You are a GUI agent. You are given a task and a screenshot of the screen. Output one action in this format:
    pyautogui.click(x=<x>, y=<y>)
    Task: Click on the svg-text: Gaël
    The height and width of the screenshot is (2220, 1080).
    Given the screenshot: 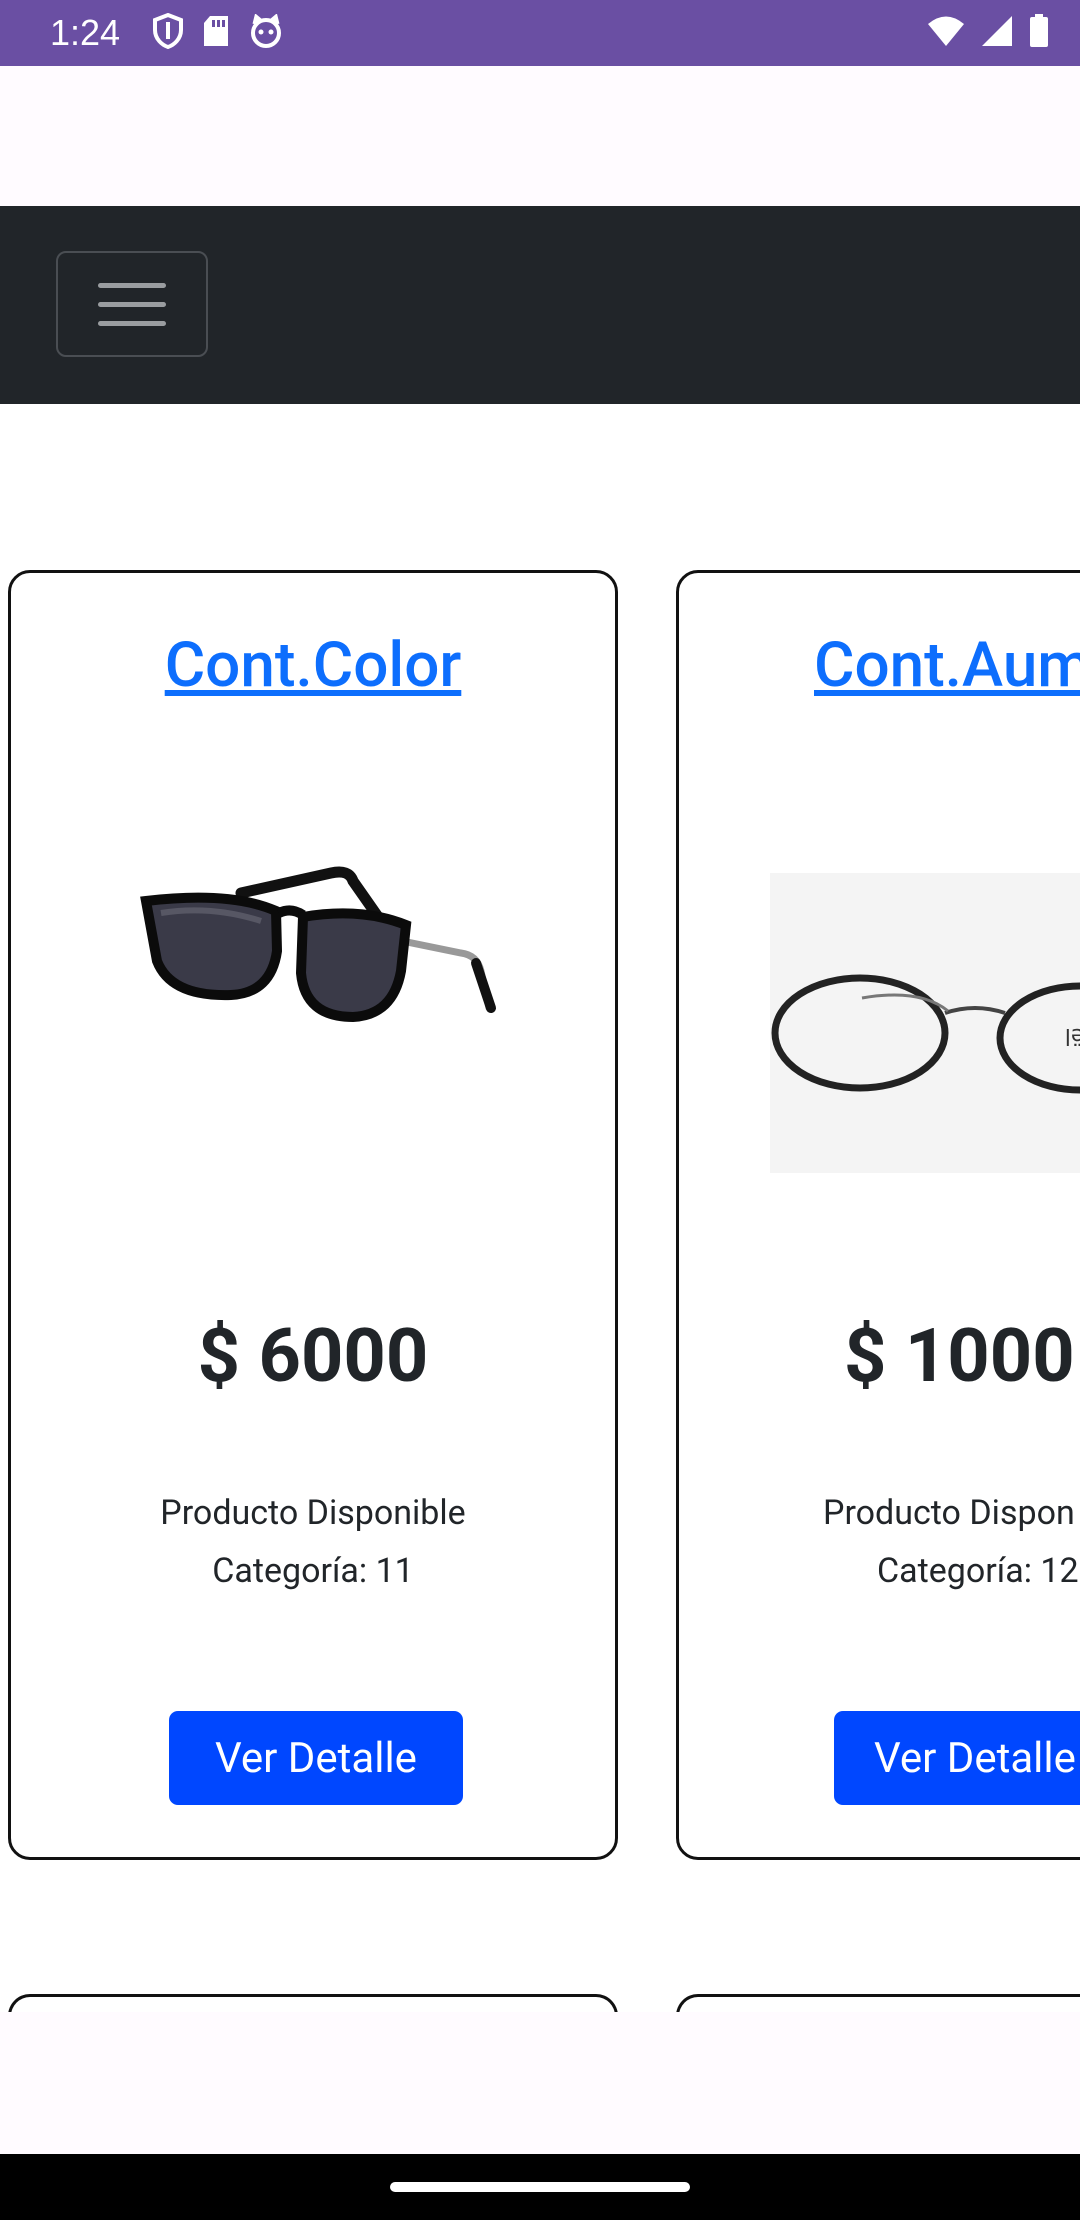 What is the action you would take?
    pyautogui.click(x=1072, y=1035)
    